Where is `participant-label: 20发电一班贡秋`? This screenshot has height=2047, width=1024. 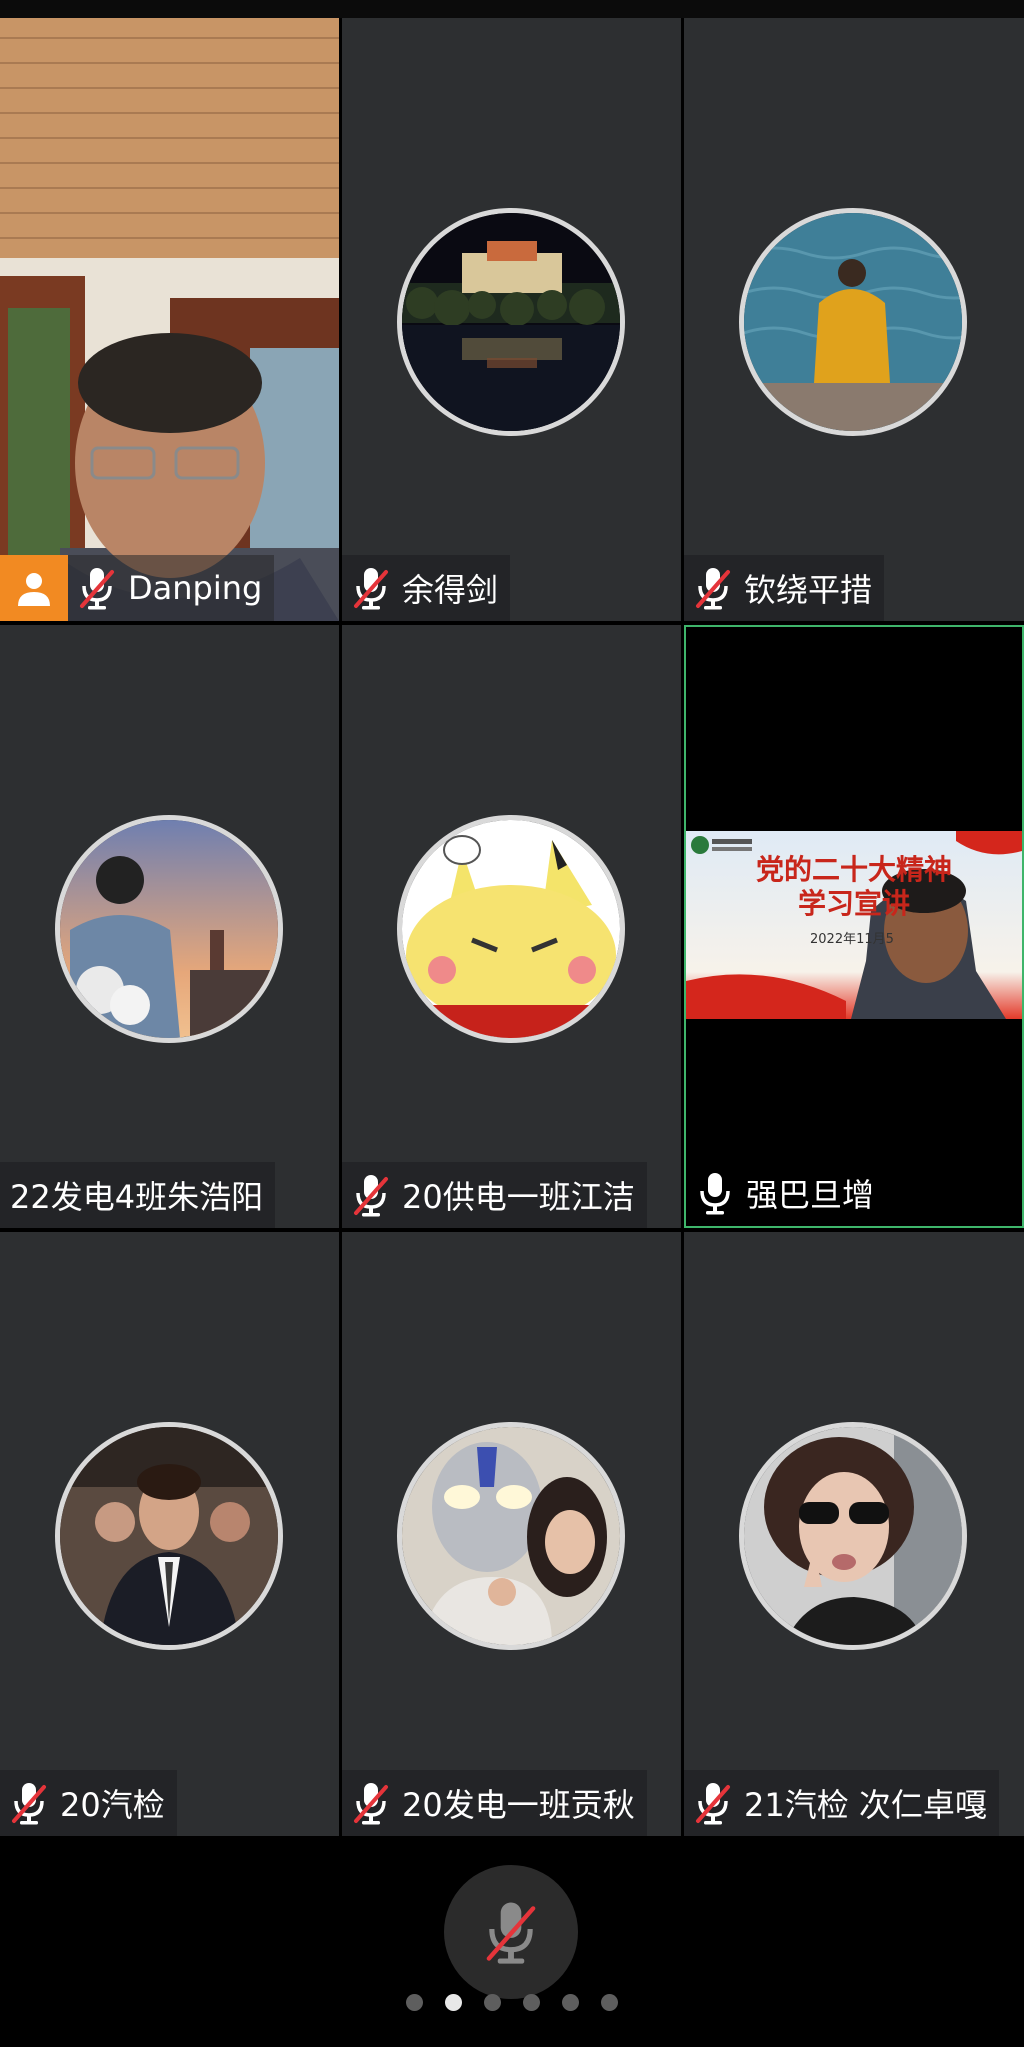 participant-label: 20发电一班贡秋 is located at coordinates (494, 1803).